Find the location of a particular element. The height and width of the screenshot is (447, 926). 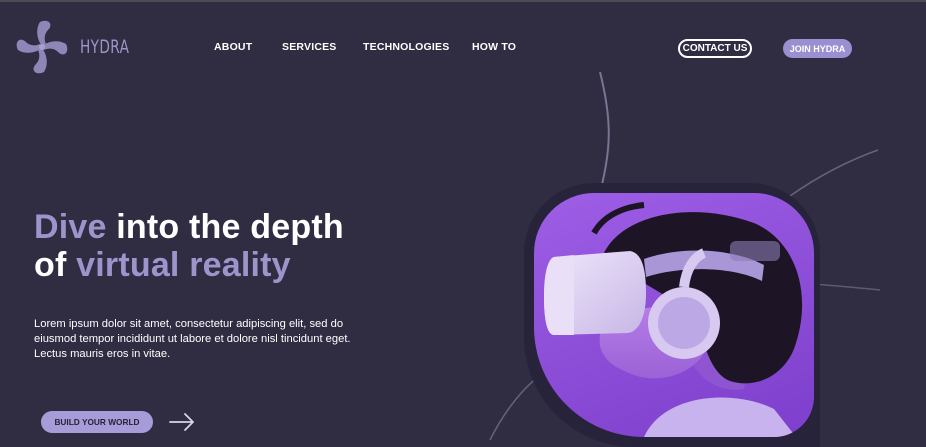

brand-logo: HYDRA is located at coordinates (71, 47).